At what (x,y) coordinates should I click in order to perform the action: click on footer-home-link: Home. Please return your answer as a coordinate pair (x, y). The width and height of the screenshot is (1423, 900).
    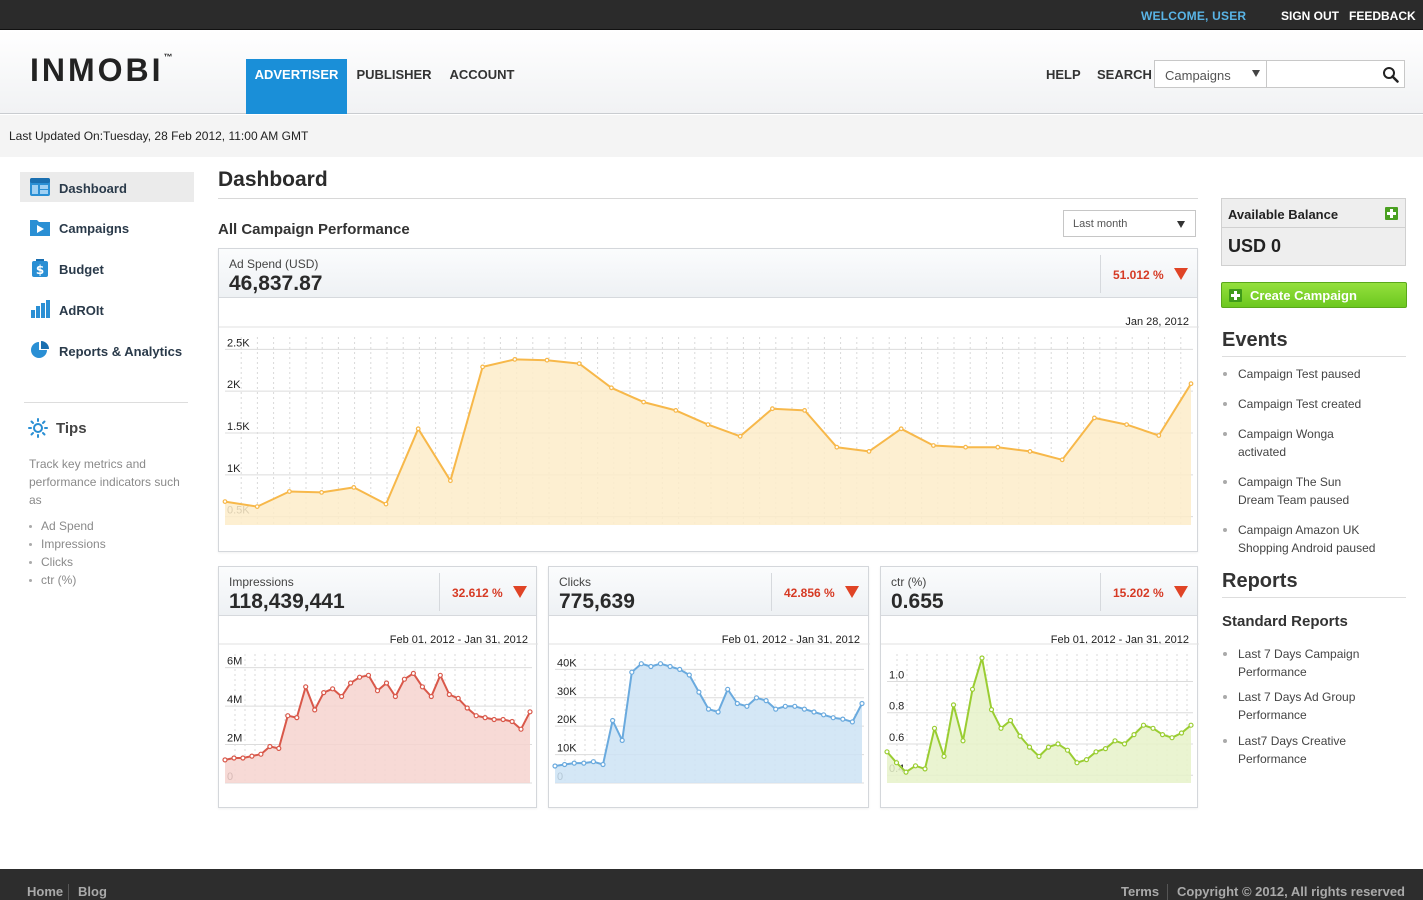
    Looking at the image, I should click on (45, 891).